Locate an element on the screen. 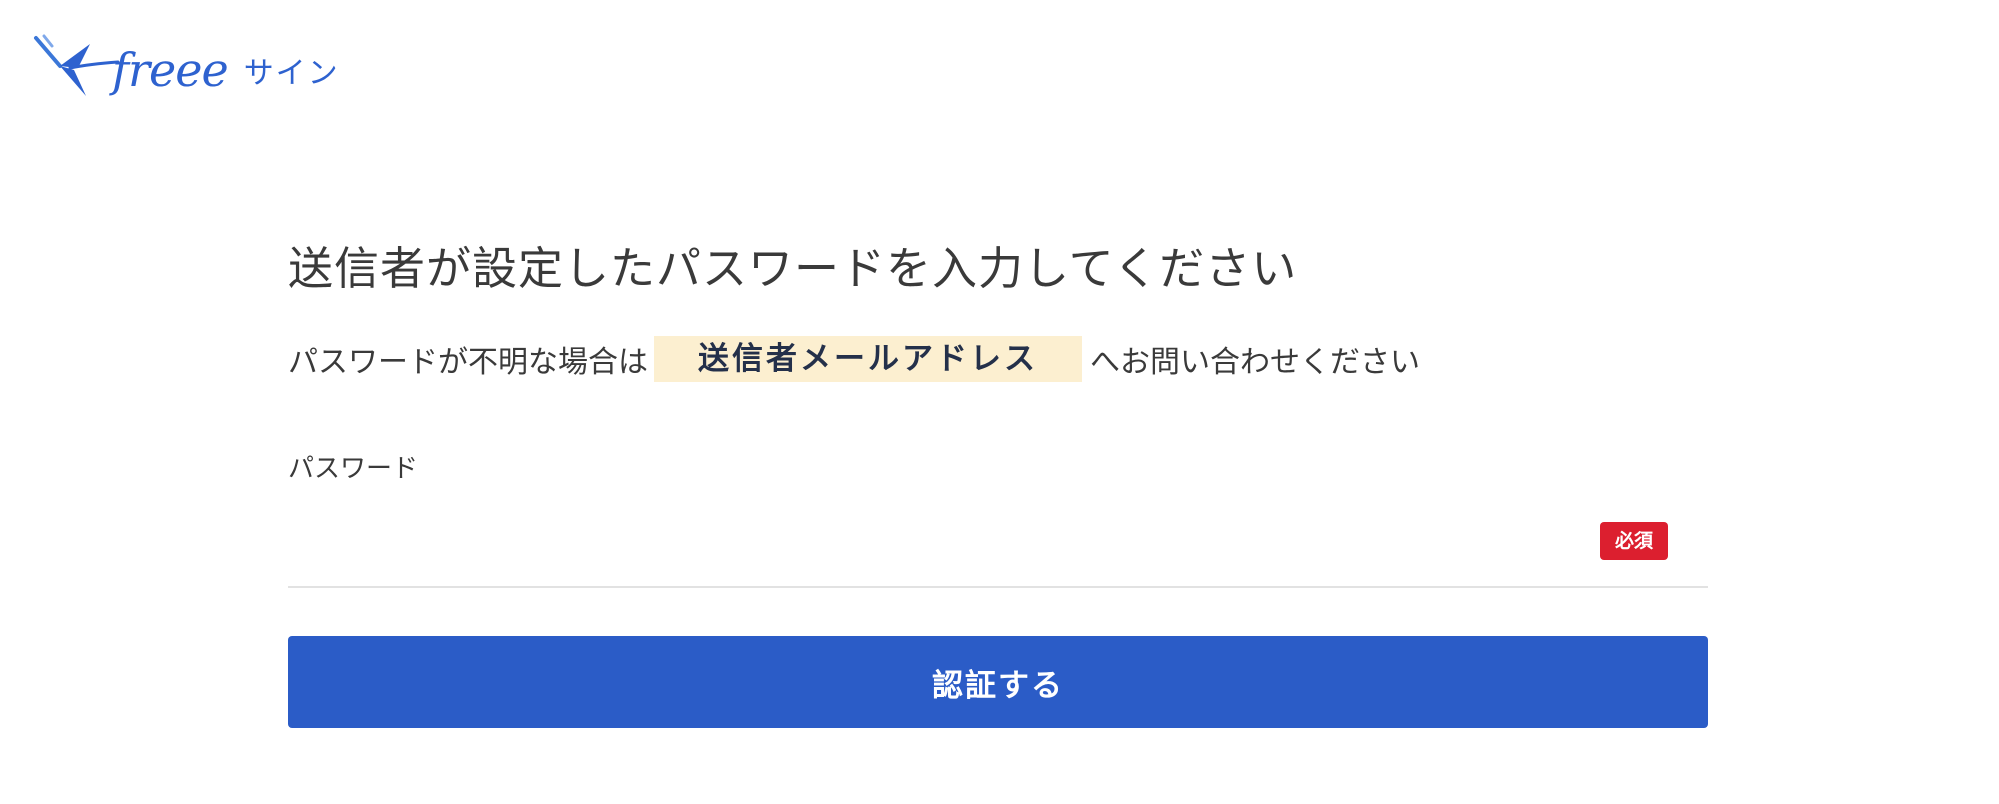 This screenshot has height=804, width=1999. sender-email: 送信者メールアドレス is located at coordinates (868, 359).